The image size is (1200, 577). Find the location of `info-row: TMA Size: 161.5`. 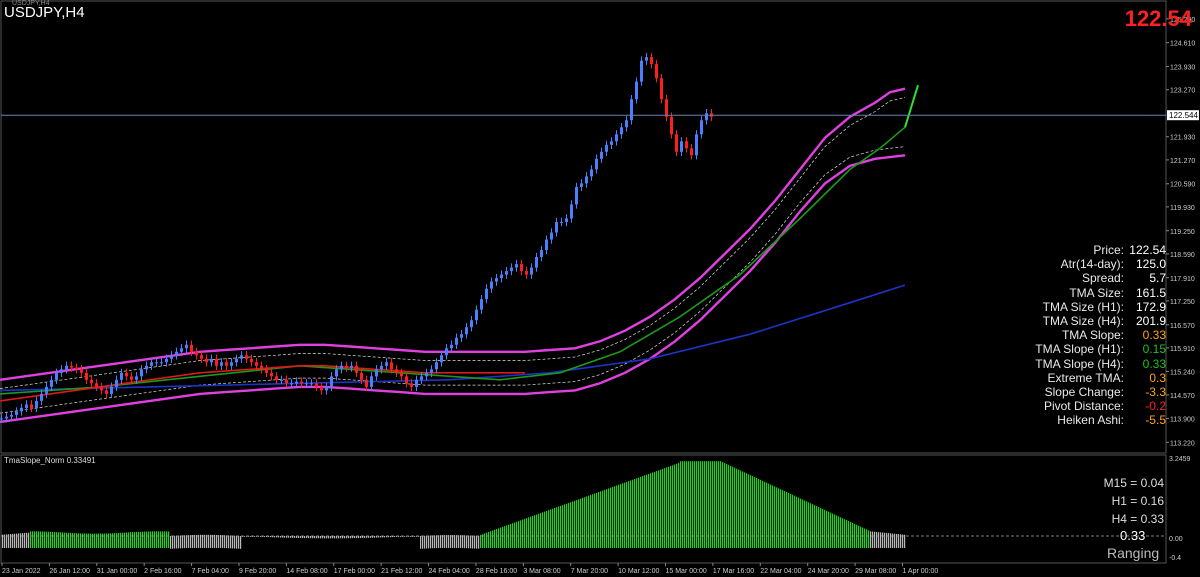

info-row: TMA Size: 161.5 is located at coordinates (1100, 293).